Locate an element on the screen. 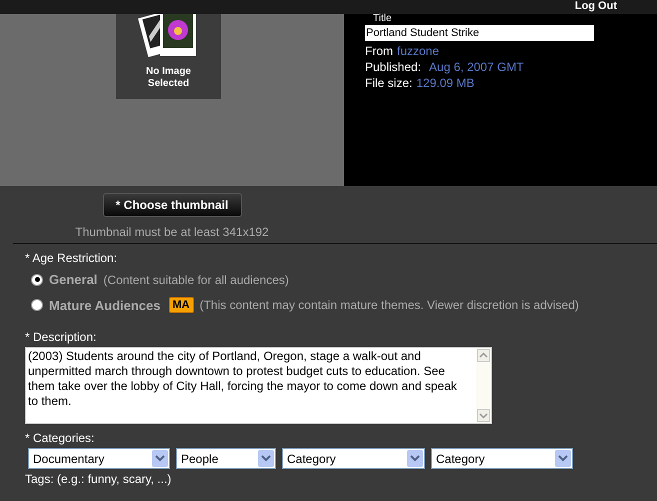  option-label: General is located at coordinates (73, 280).